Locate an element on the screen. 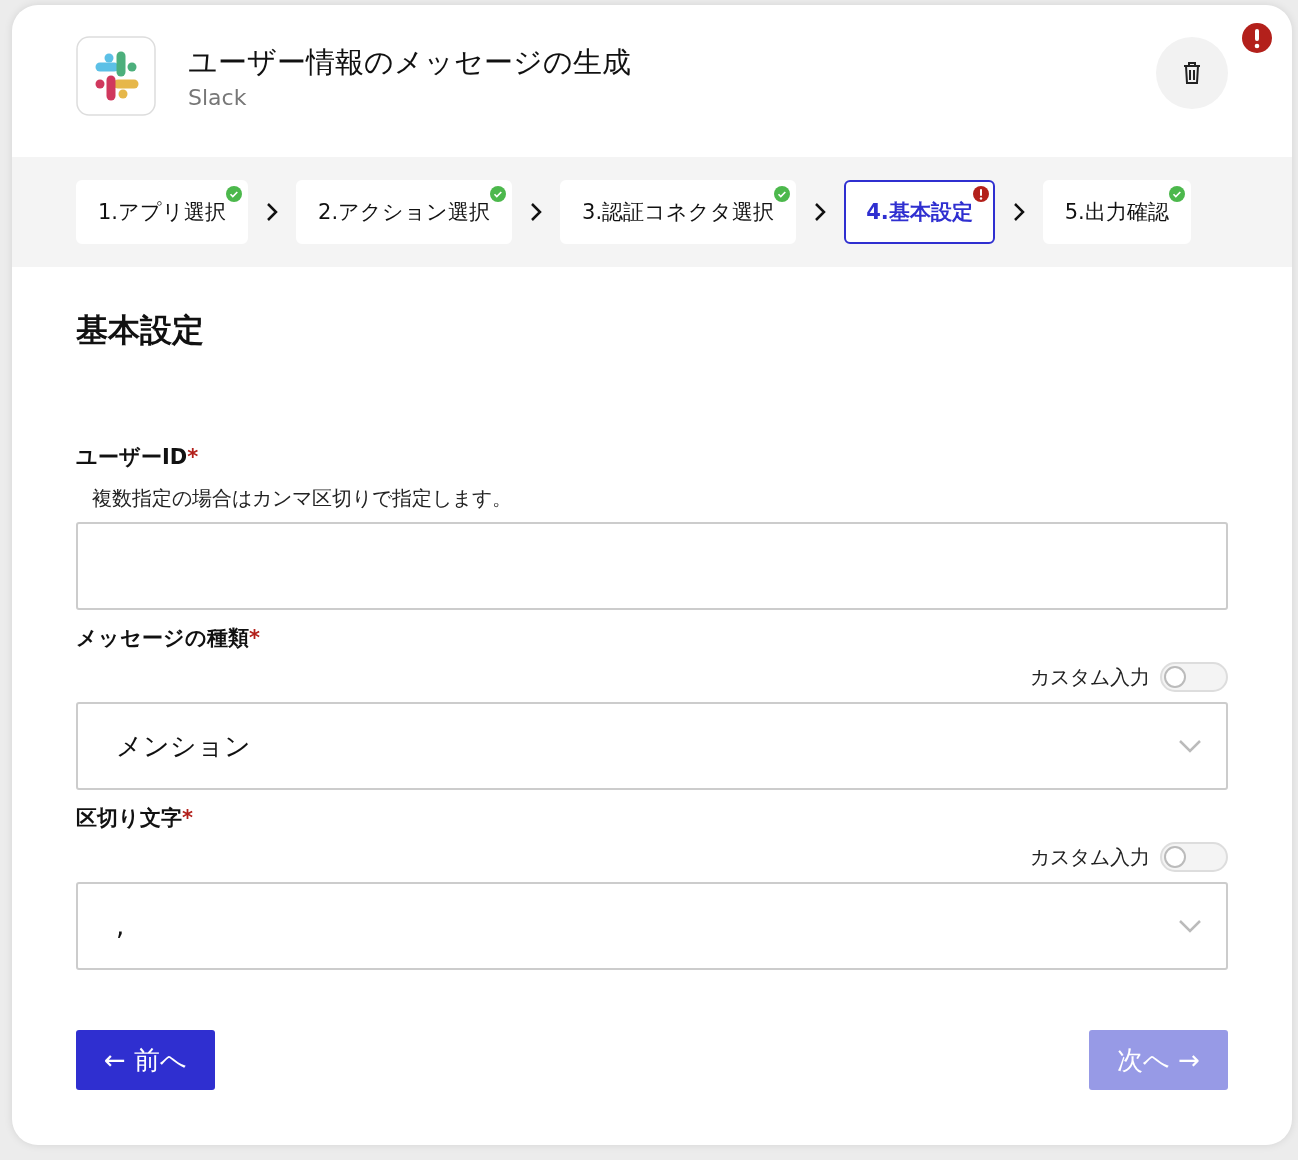 The height and width of the screenshot is (1160, 1298). app-name: Slack is located at coordinates (218, 97).